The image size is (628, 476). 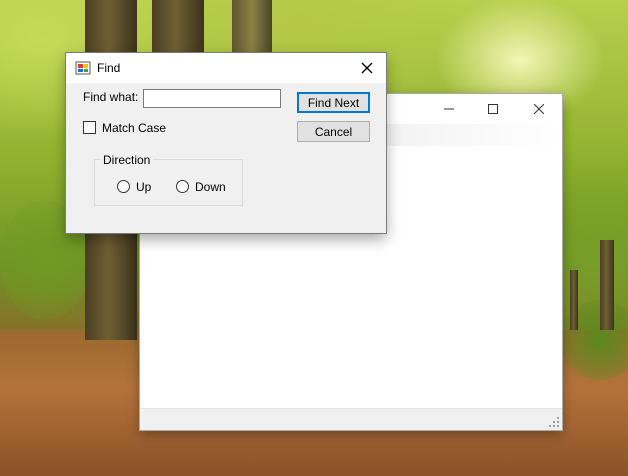 What do you see at coordinates (333, 131) in the screenshot?
I see `cancel-button: Cancel` at bounding box center [333, 131].